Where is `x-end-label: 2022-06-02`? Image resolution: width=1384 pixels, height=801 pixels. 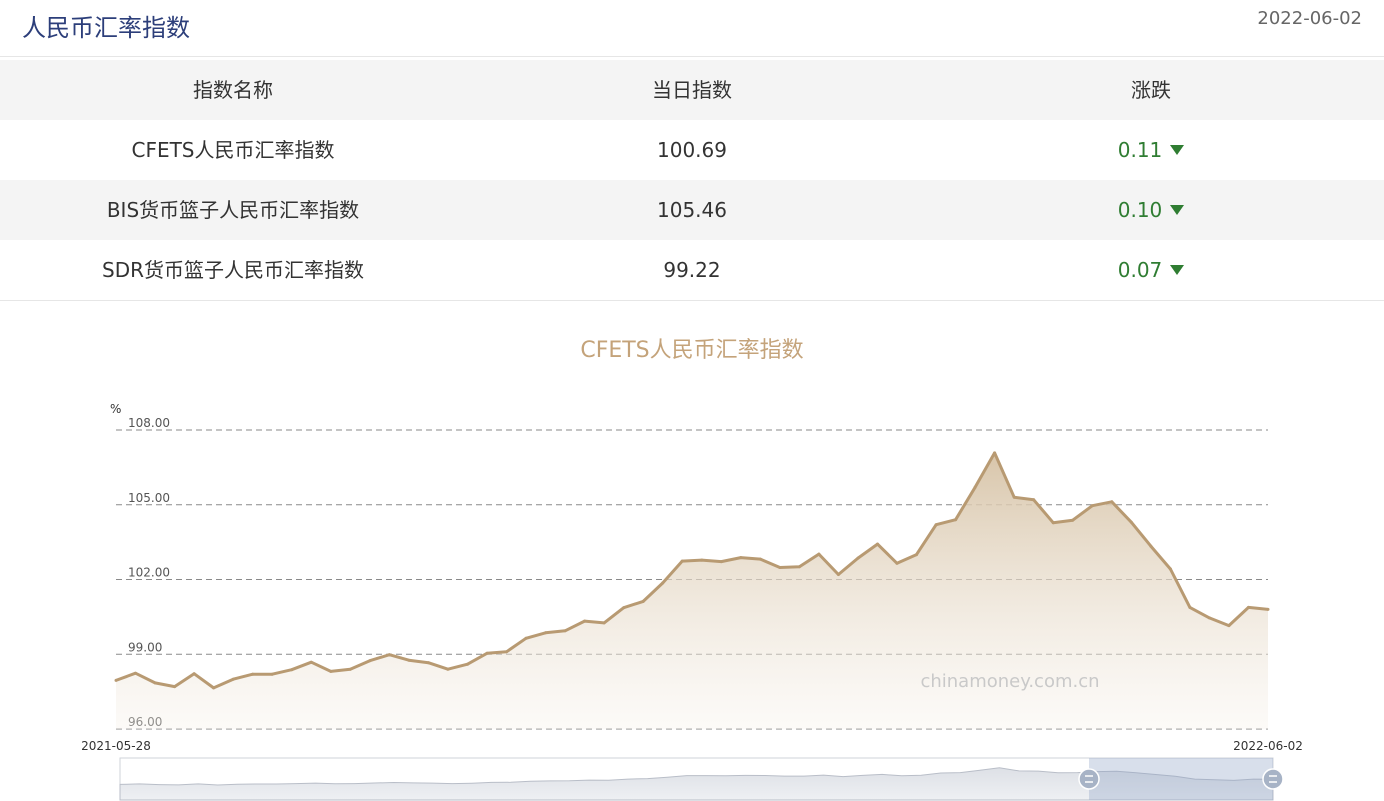 x-end-label: 2022-06-02 is located at coordinates (1268, 746).